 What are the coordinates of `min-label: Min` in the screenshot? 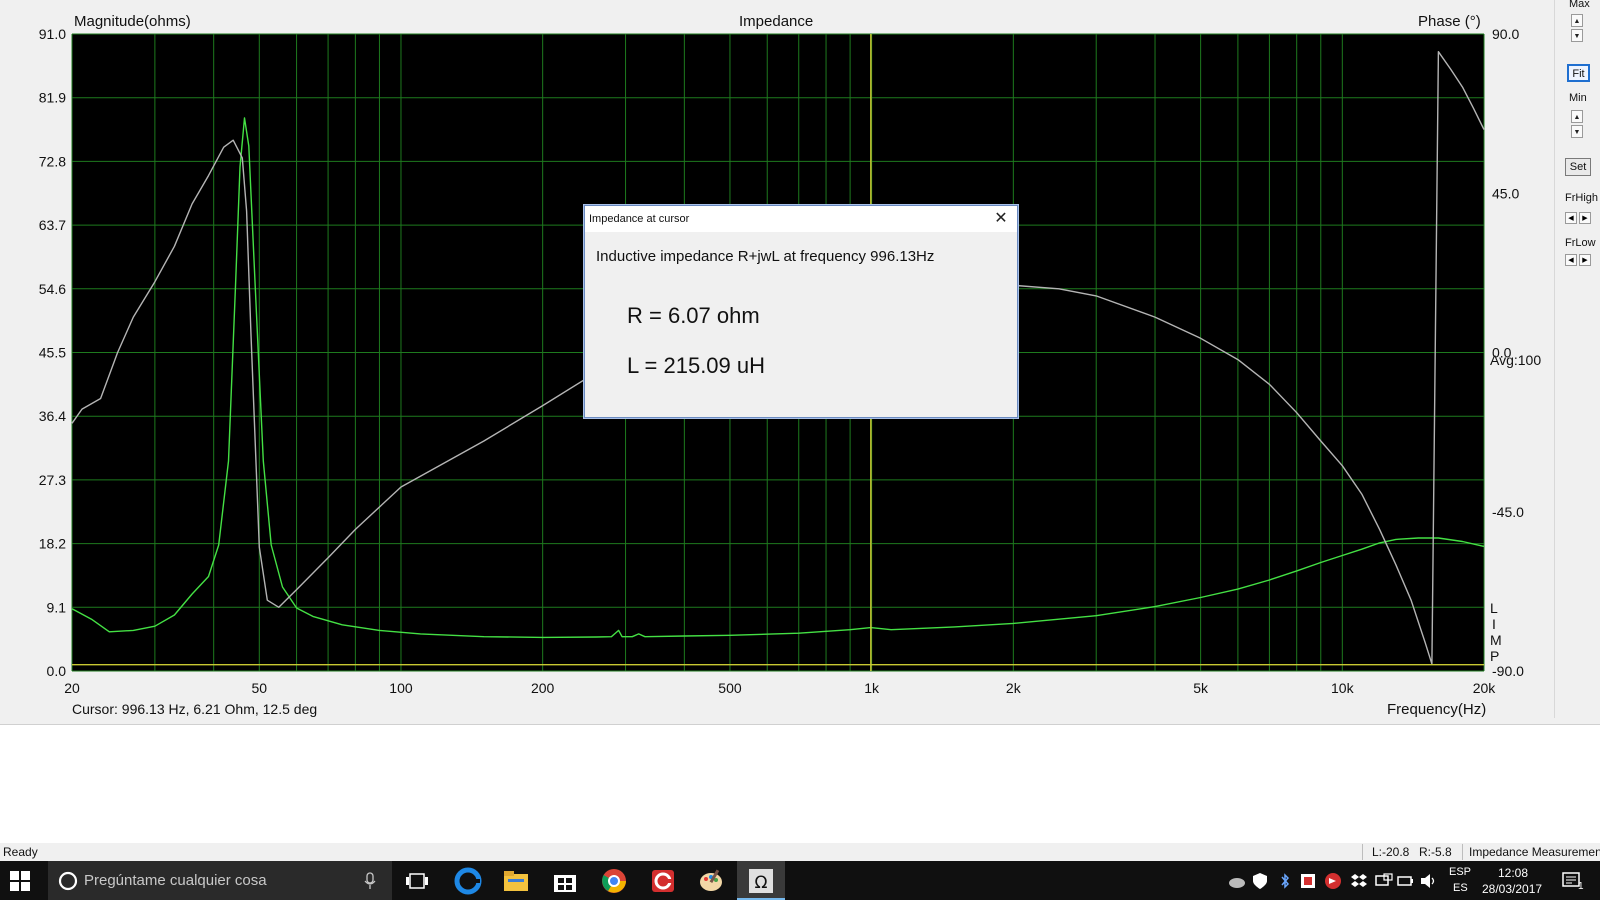 It's located at (1578, 98).